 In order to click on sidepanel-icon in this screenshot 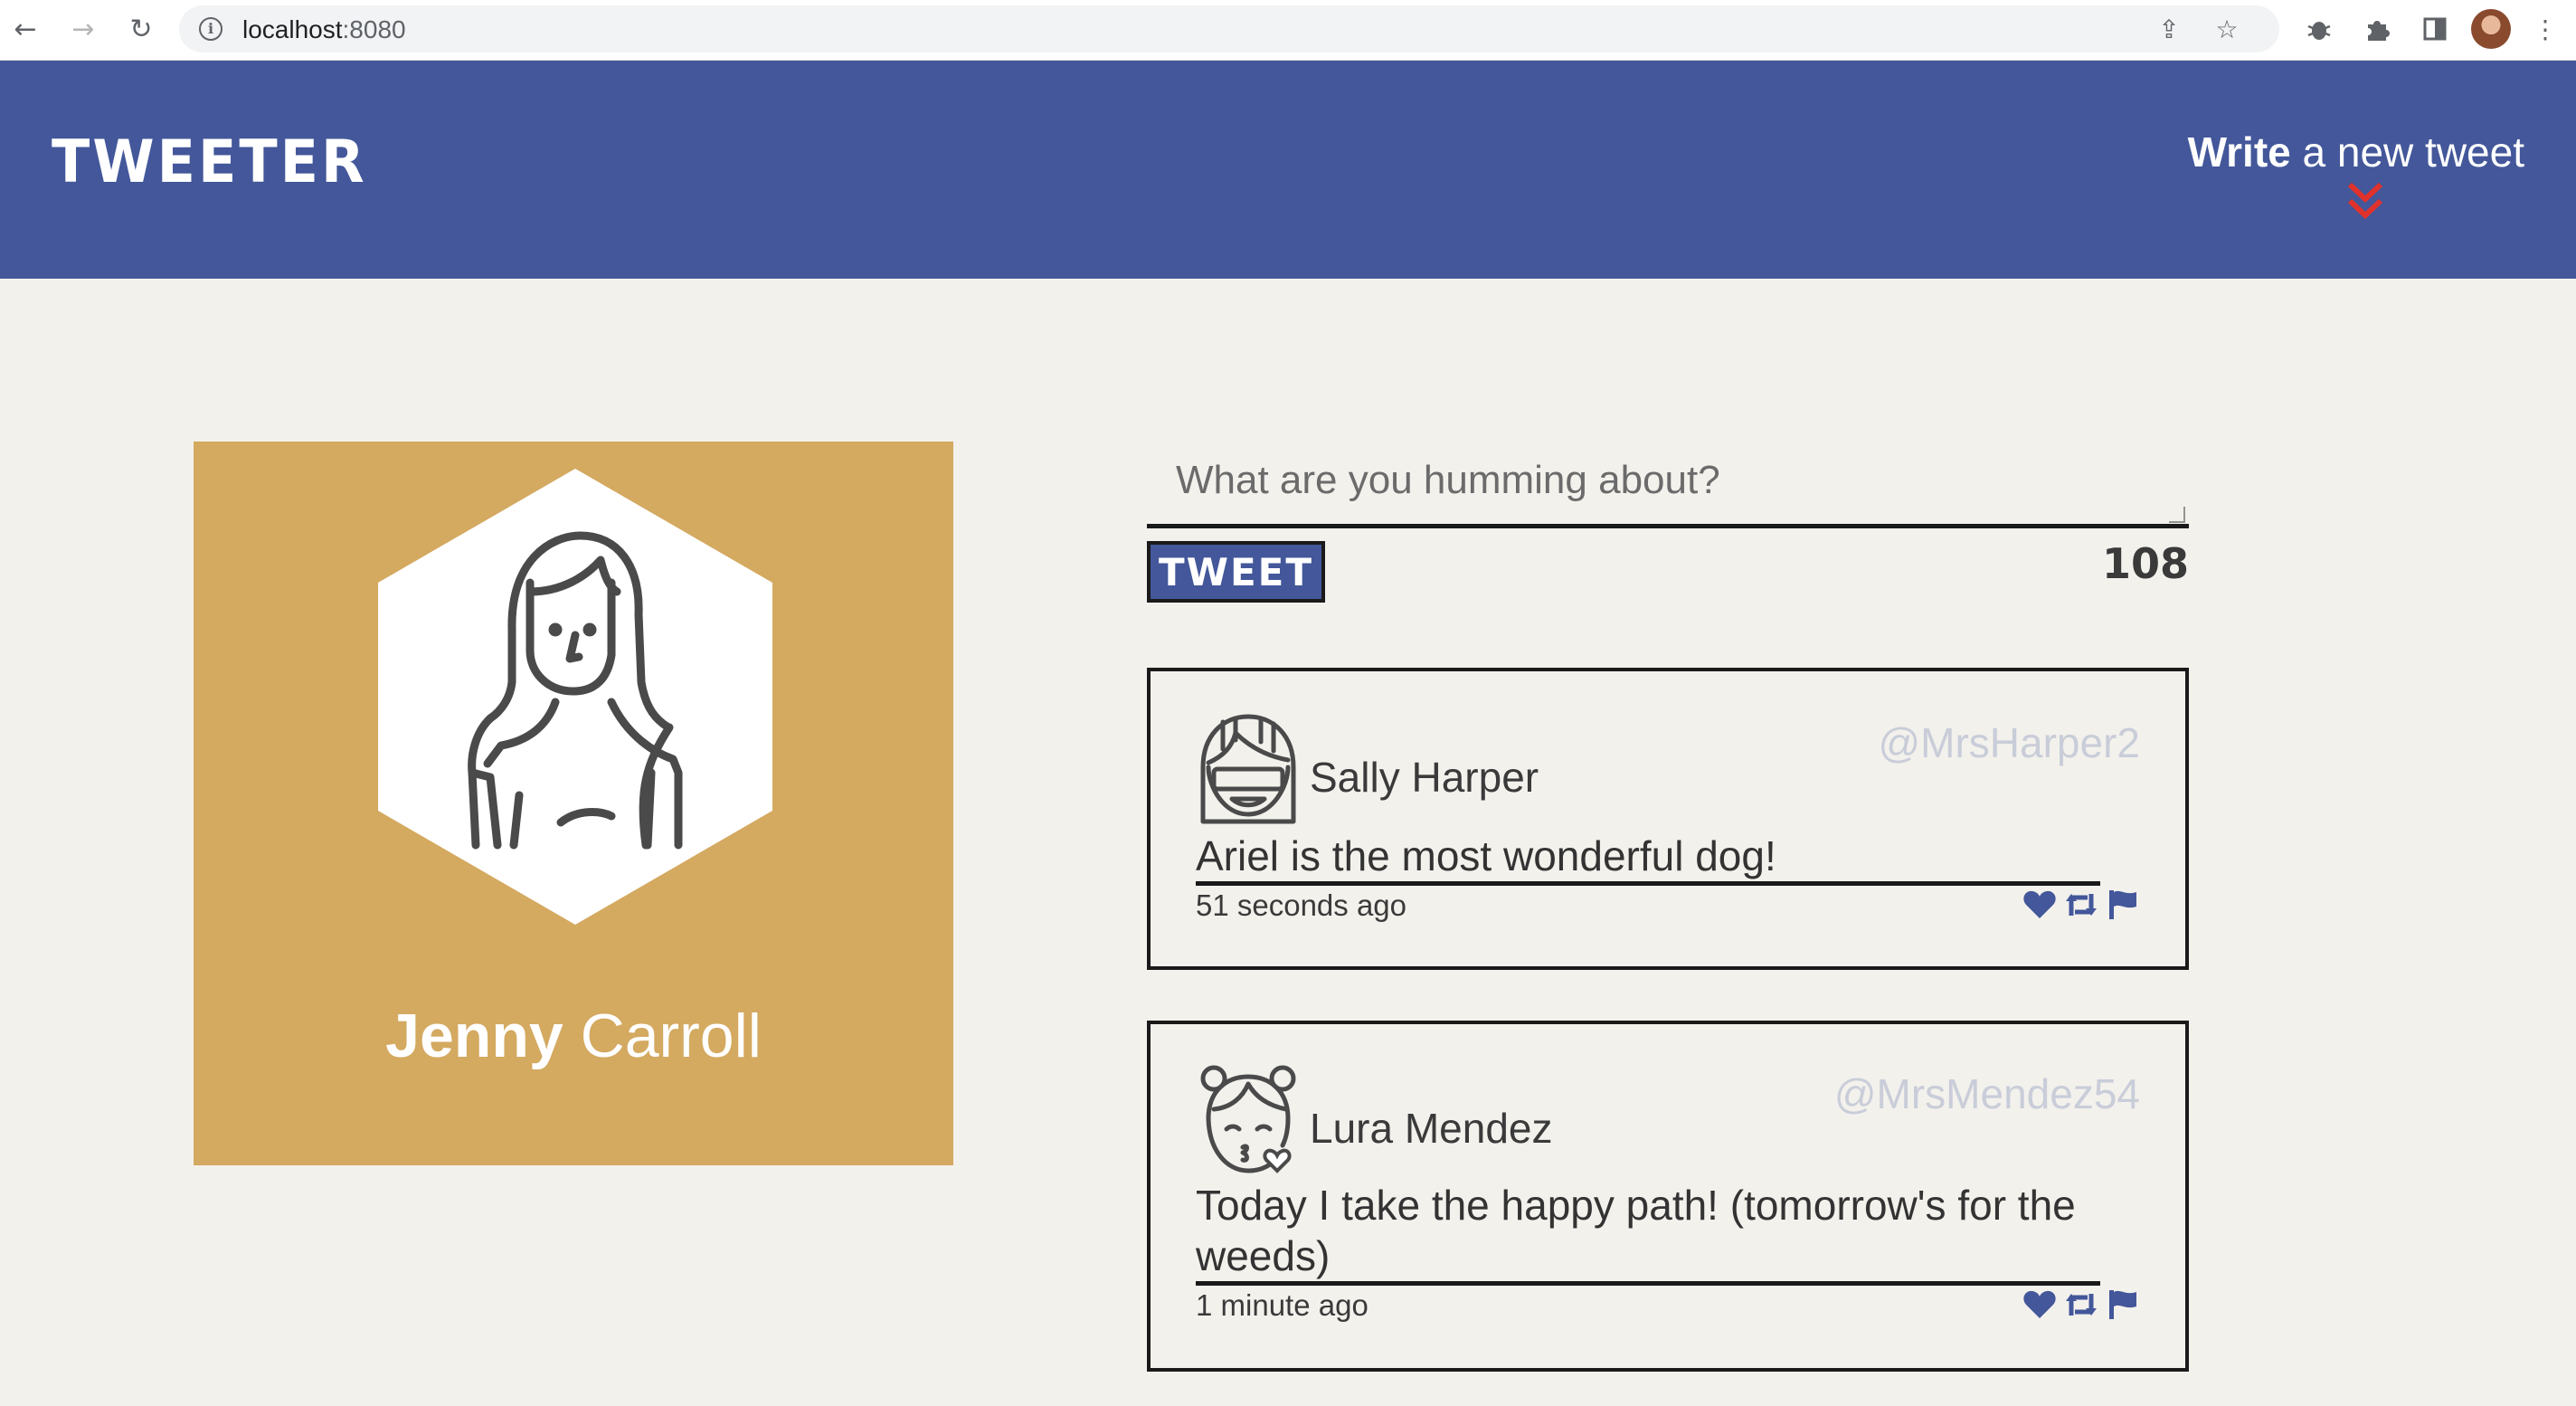, I will do `click(2435, 29)`.